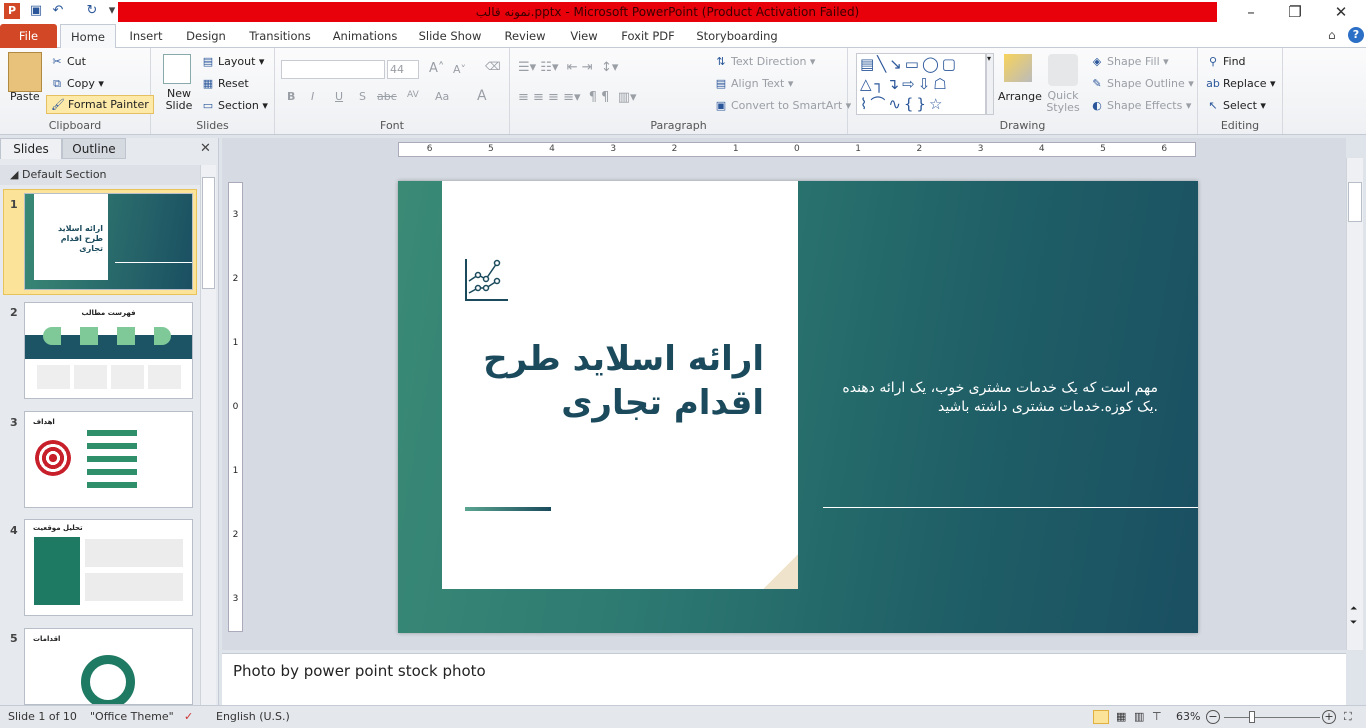 Image resolution: width=1366 pixels, height=728 pixels. What do you see at coordinates (678, 125) in the screenshot?
I see `group-label: Paragraph` at bounding box center [678, 125].